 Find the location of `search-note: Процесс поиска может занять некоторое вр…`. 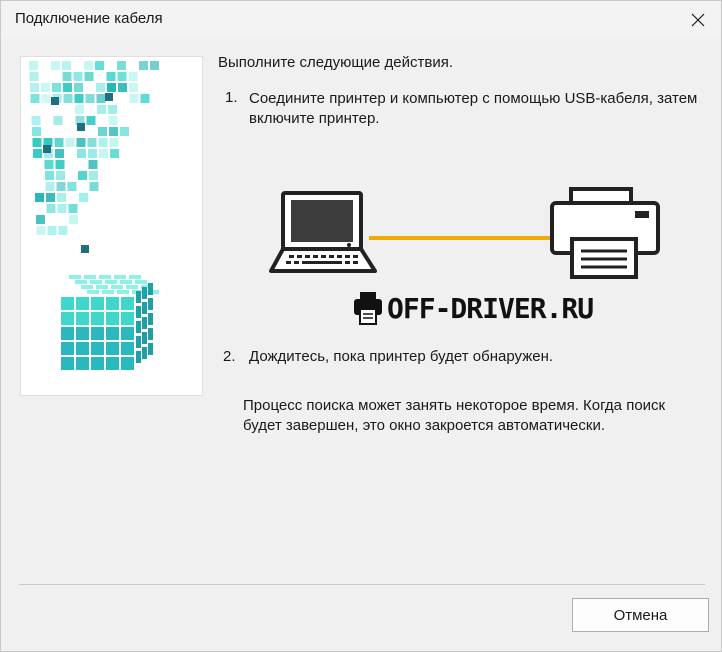

search-note: Процесс поиска может занять некоторое вр… is located at coordinates (454, 415).